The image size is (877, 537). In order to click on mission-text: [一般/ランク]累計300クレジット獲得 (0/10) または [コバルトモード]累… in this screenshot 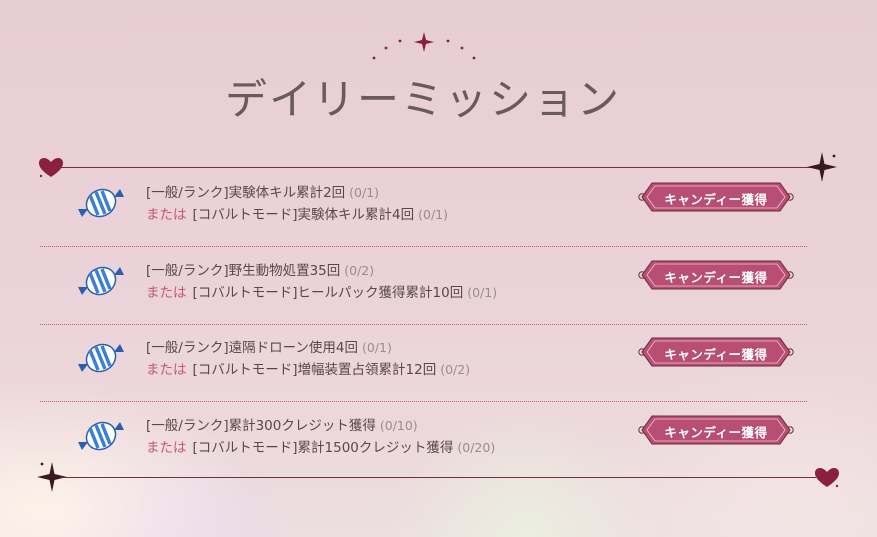, I will do `click(320, 437)`.